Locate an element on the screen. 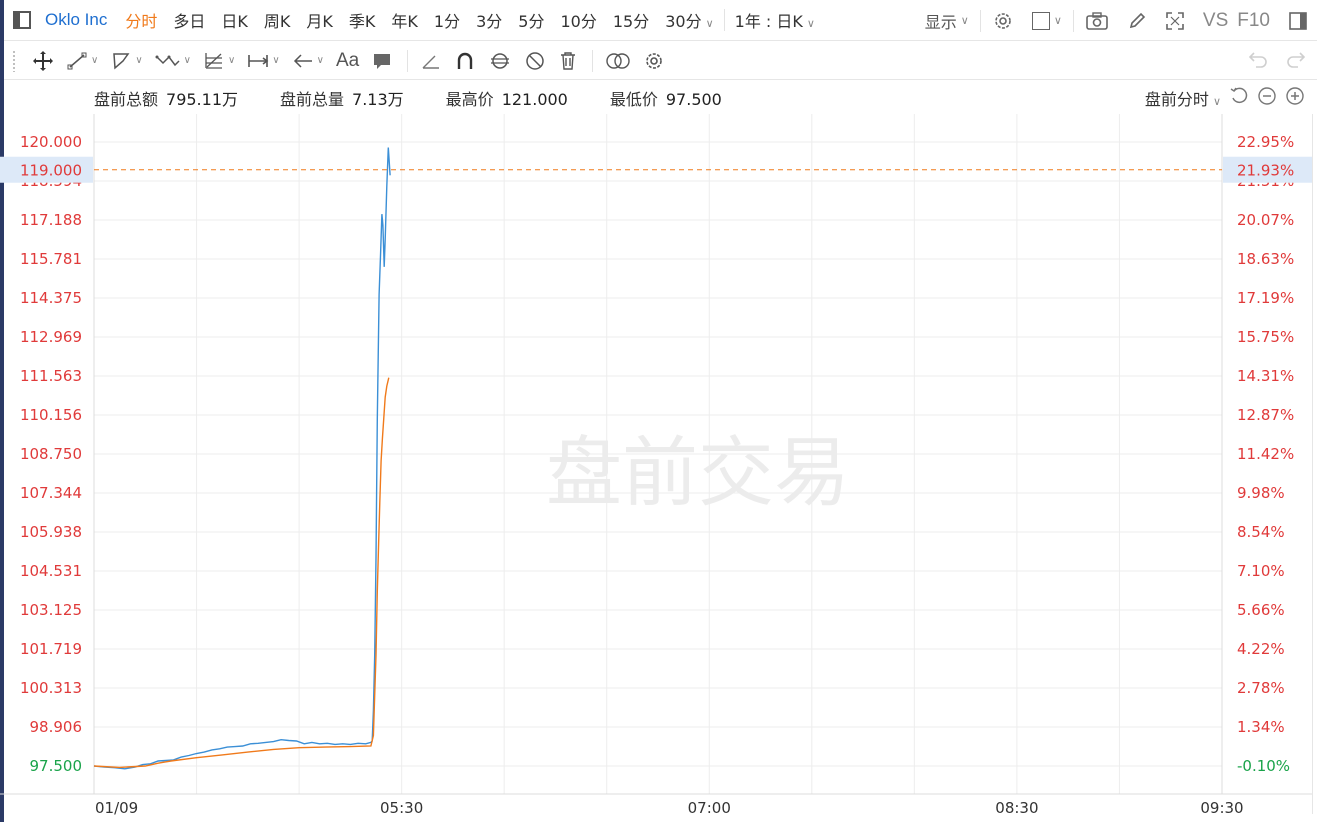 The height and width of the screenshot is (822, 1317). price-tick-label: 107.344 is located at coordinates (51, 493).